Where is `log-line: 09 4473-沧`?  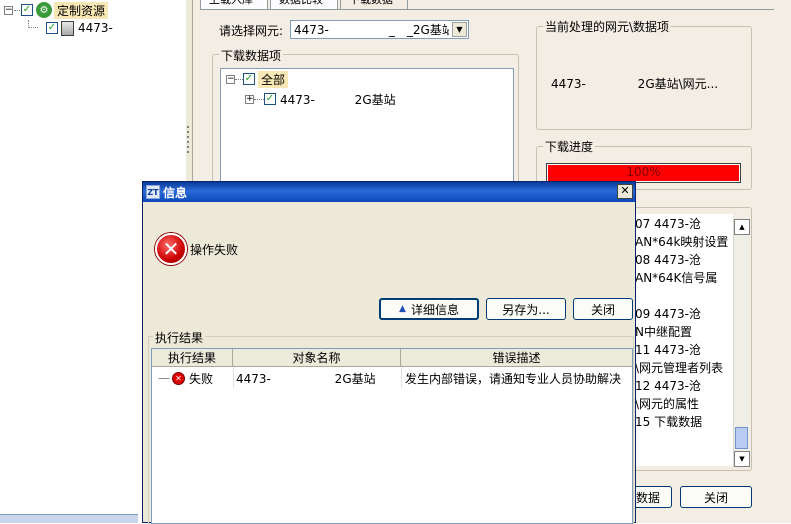 log-line: 09 4473-沧 is located at coordinates (668, 314).